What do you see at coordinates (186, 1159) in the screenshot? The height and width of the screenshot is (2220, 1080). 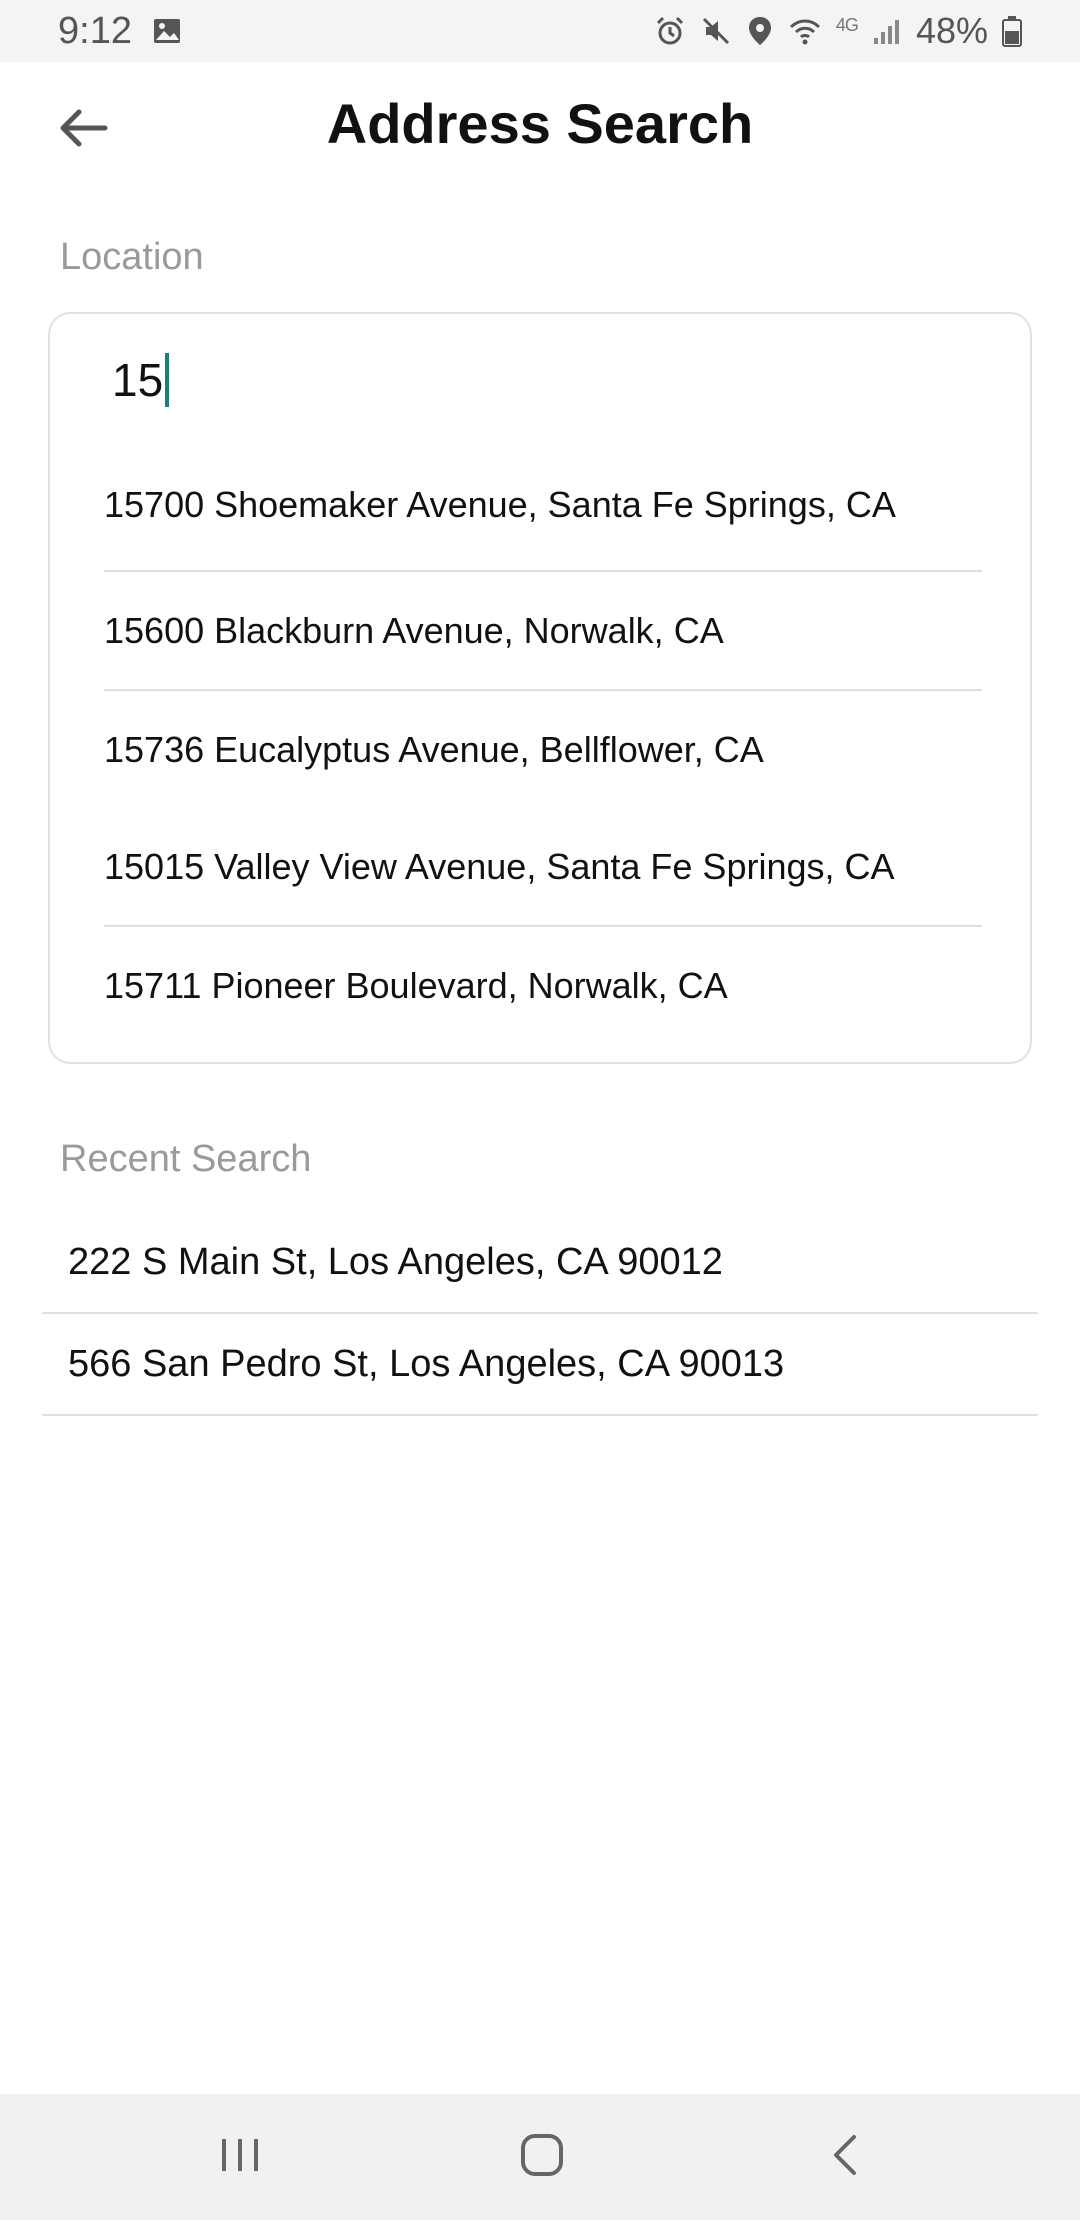 I see `recent-search-label: Recent Search` at bounding box center [186, 1159].